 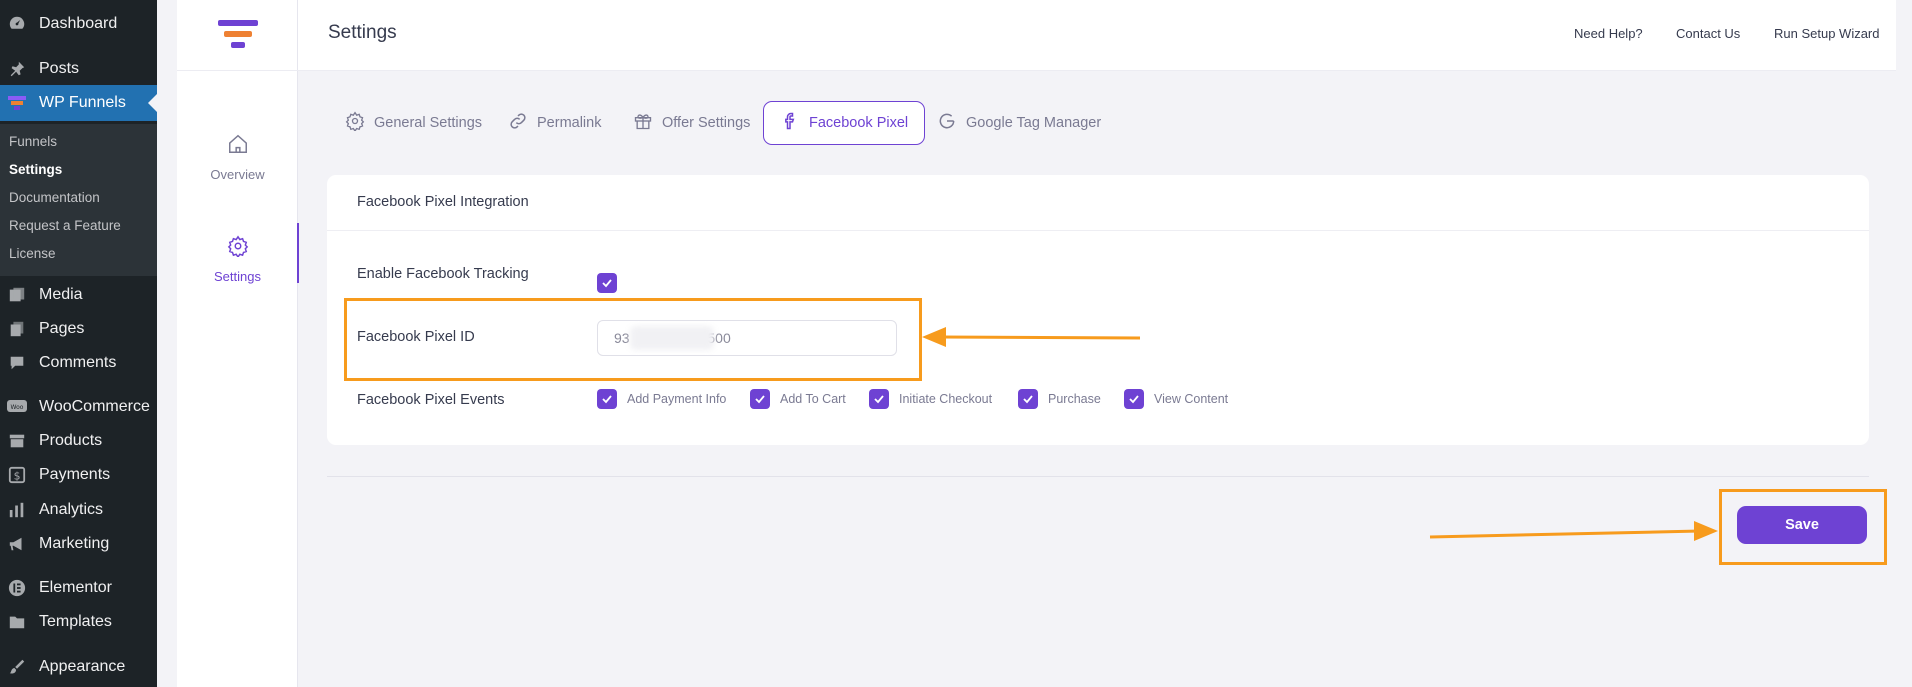 I want to click on bar-chart-icon, so click(x=17, y=510).